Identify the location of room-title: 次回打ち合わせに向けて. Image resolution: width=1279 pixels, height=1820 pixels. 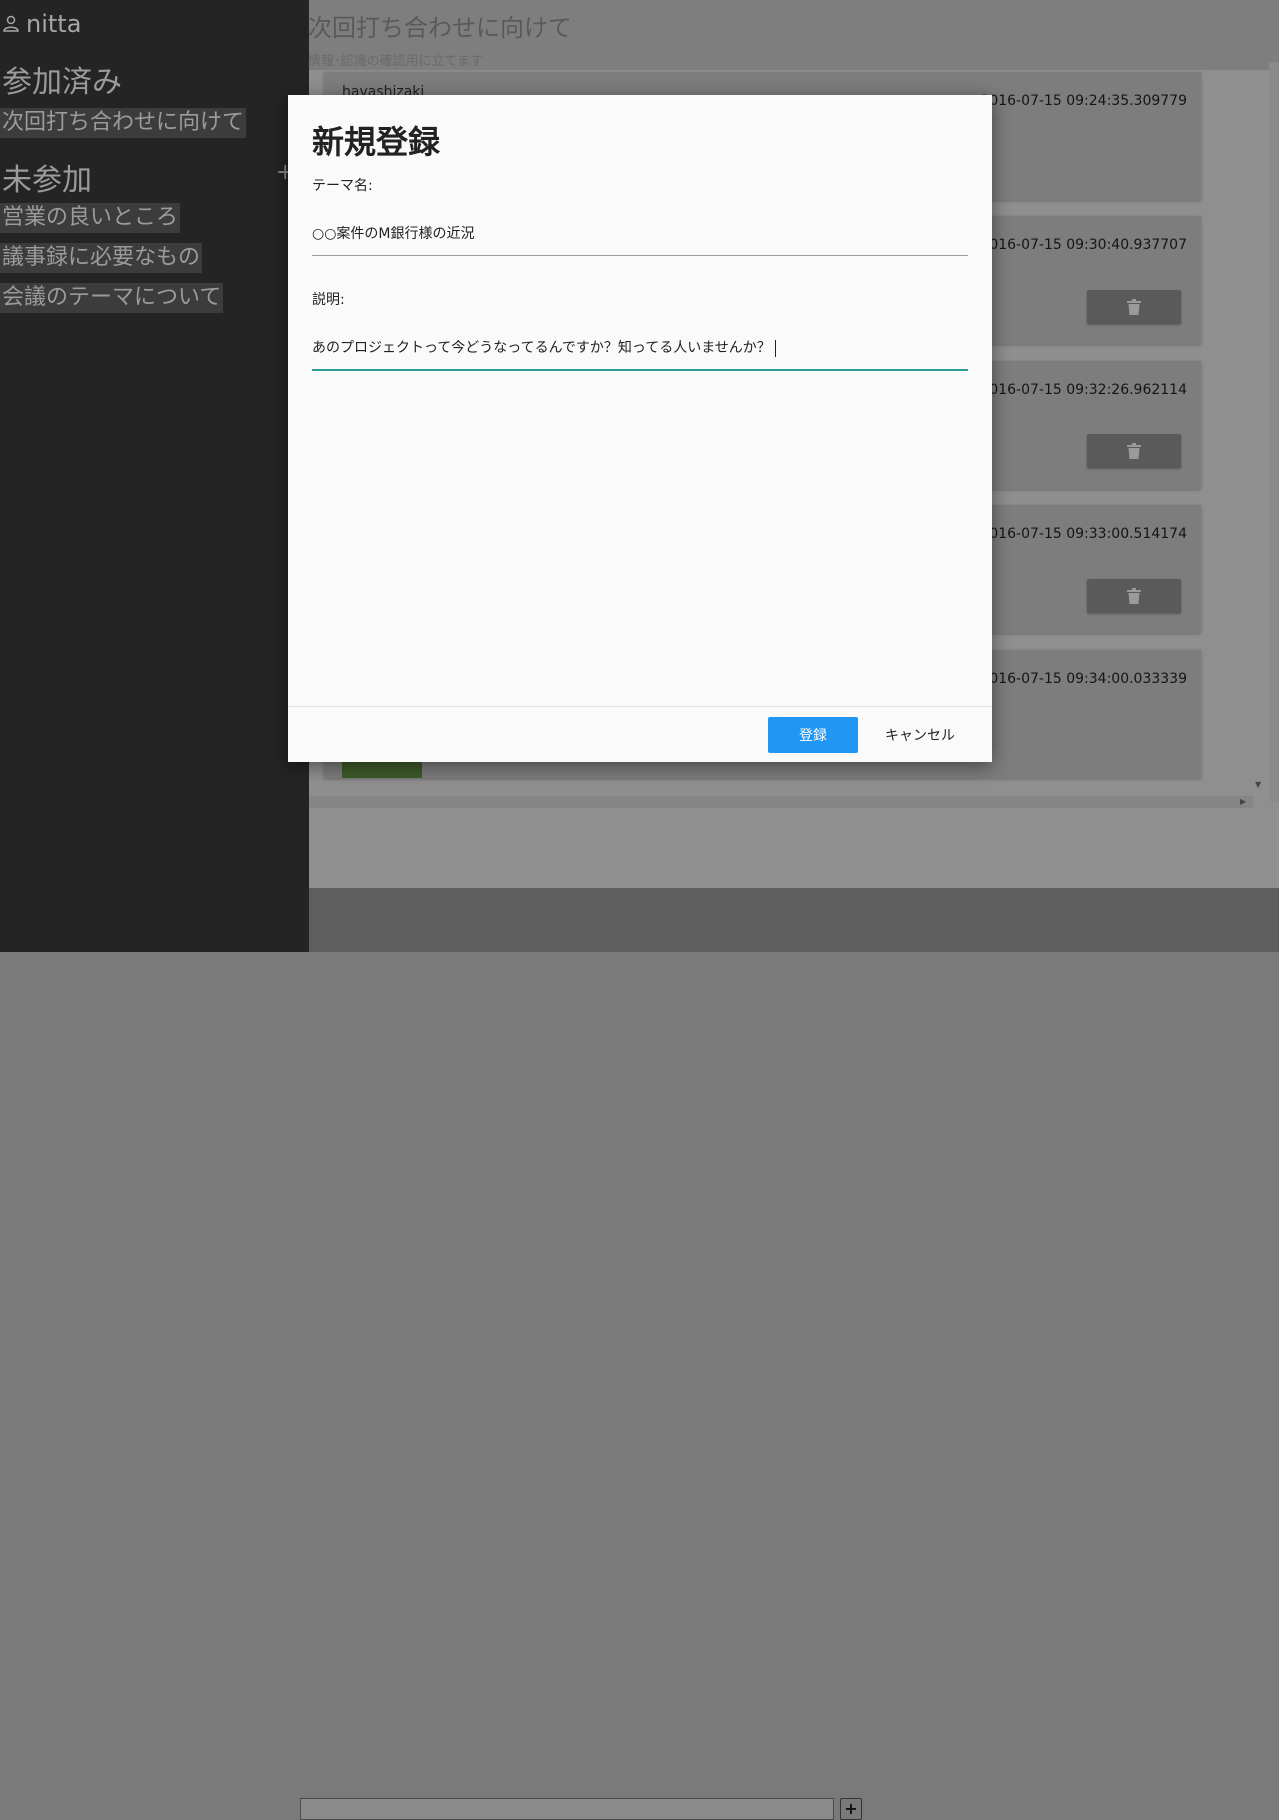
(440, 28).